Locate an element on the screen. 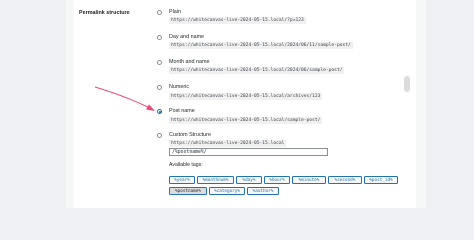  annotation-arrow-head is located at coordinates (150, 107).